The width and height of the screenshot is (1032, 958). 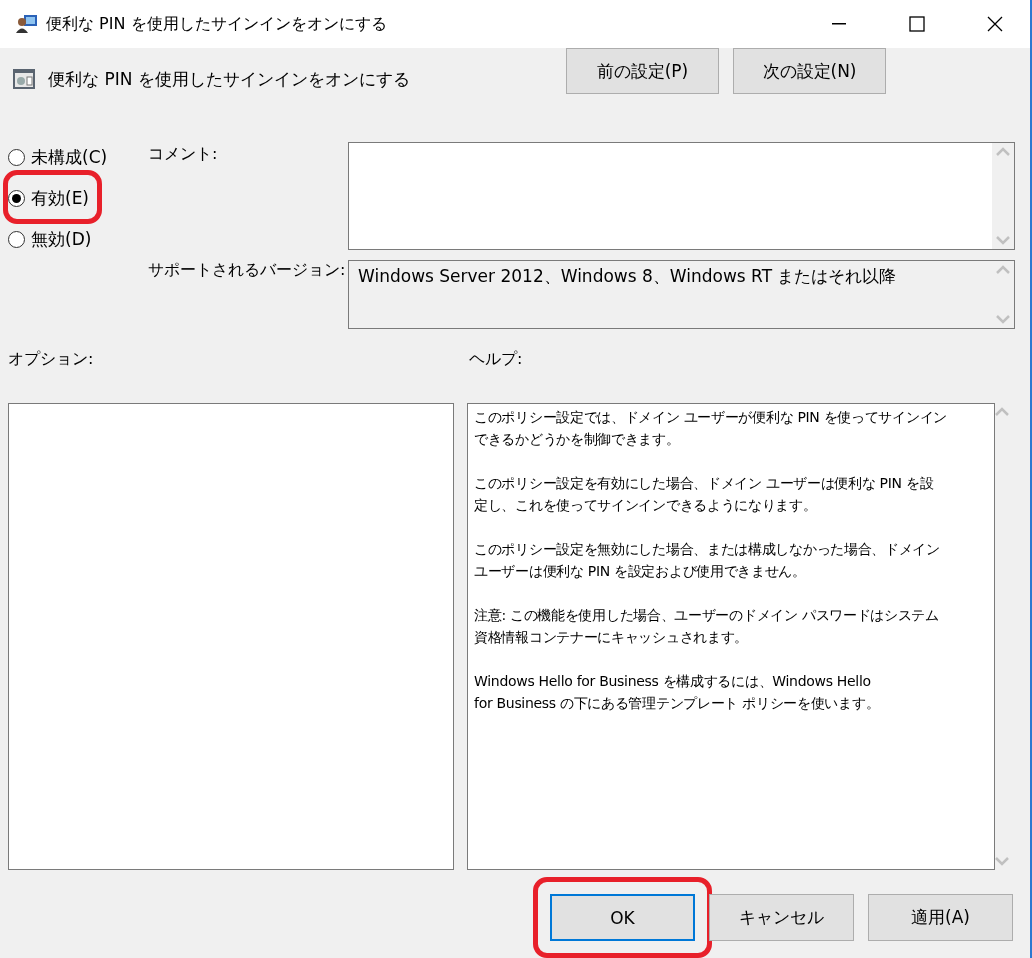 What do you see at coordinates (27, 24) in the screenshot?
I see `computer-user-icon` at bounding box center [27, 24].